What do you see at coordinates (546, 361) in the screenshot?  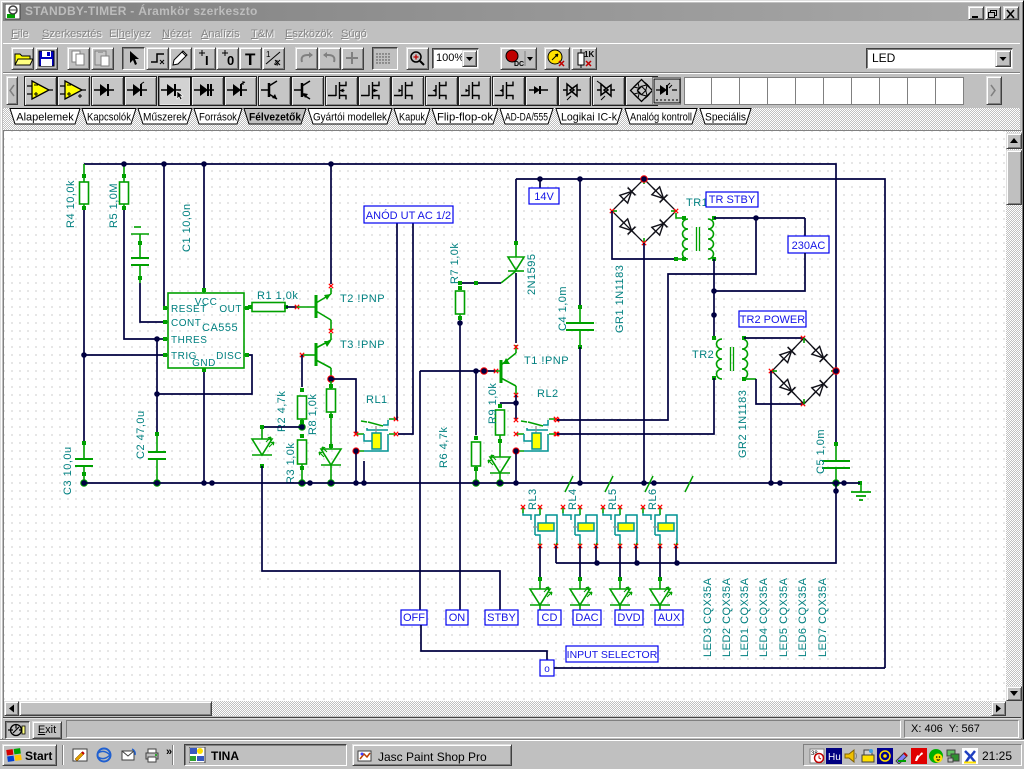 I see `svg-text: T1 !PNP` at bounding box center [546, 361].